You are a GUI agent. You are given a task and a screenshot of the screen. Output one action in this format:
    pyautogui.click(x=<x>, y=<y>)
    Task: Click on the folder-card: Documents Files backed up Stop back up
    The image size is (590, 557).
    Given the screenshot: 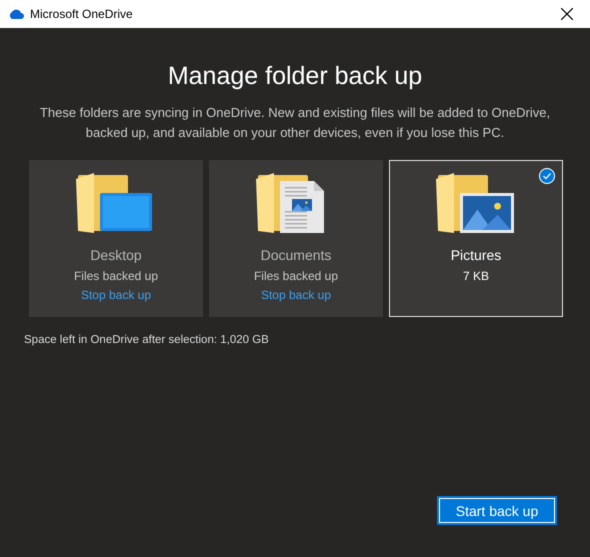 What is the action you would take?
    pyautogui.click(x=296, y=238)
    